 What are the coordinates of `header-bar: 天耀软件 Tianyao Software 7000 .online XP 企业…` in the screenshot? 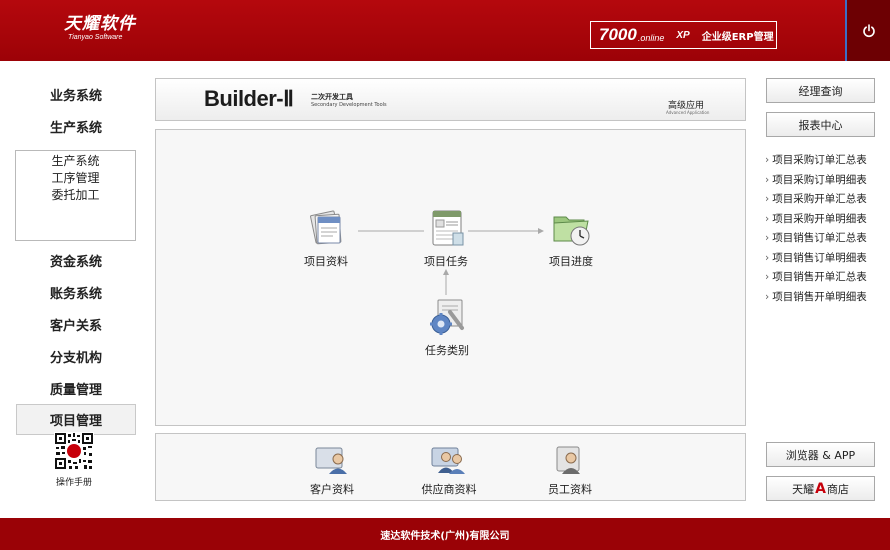 It's located at (445, 30).